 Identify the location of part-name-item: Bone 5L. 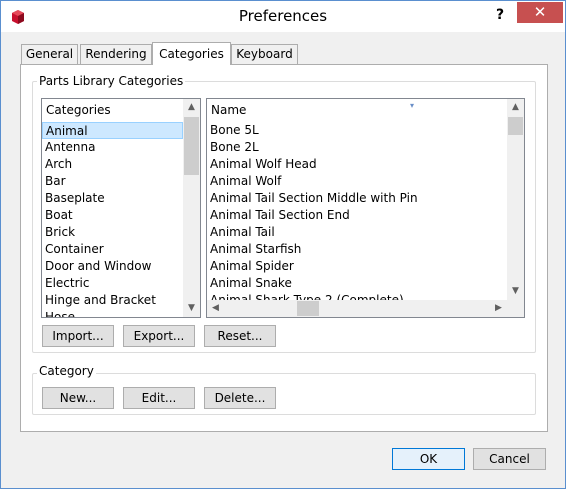
(357, 130).